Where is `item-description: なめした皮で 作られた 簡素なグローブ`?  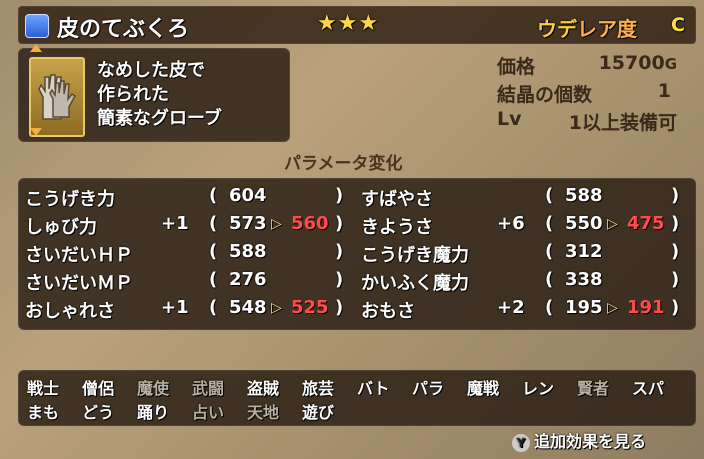
item-description: なめした皮で 作られた 簡素なグローブ is located at coordinates (159, 95).